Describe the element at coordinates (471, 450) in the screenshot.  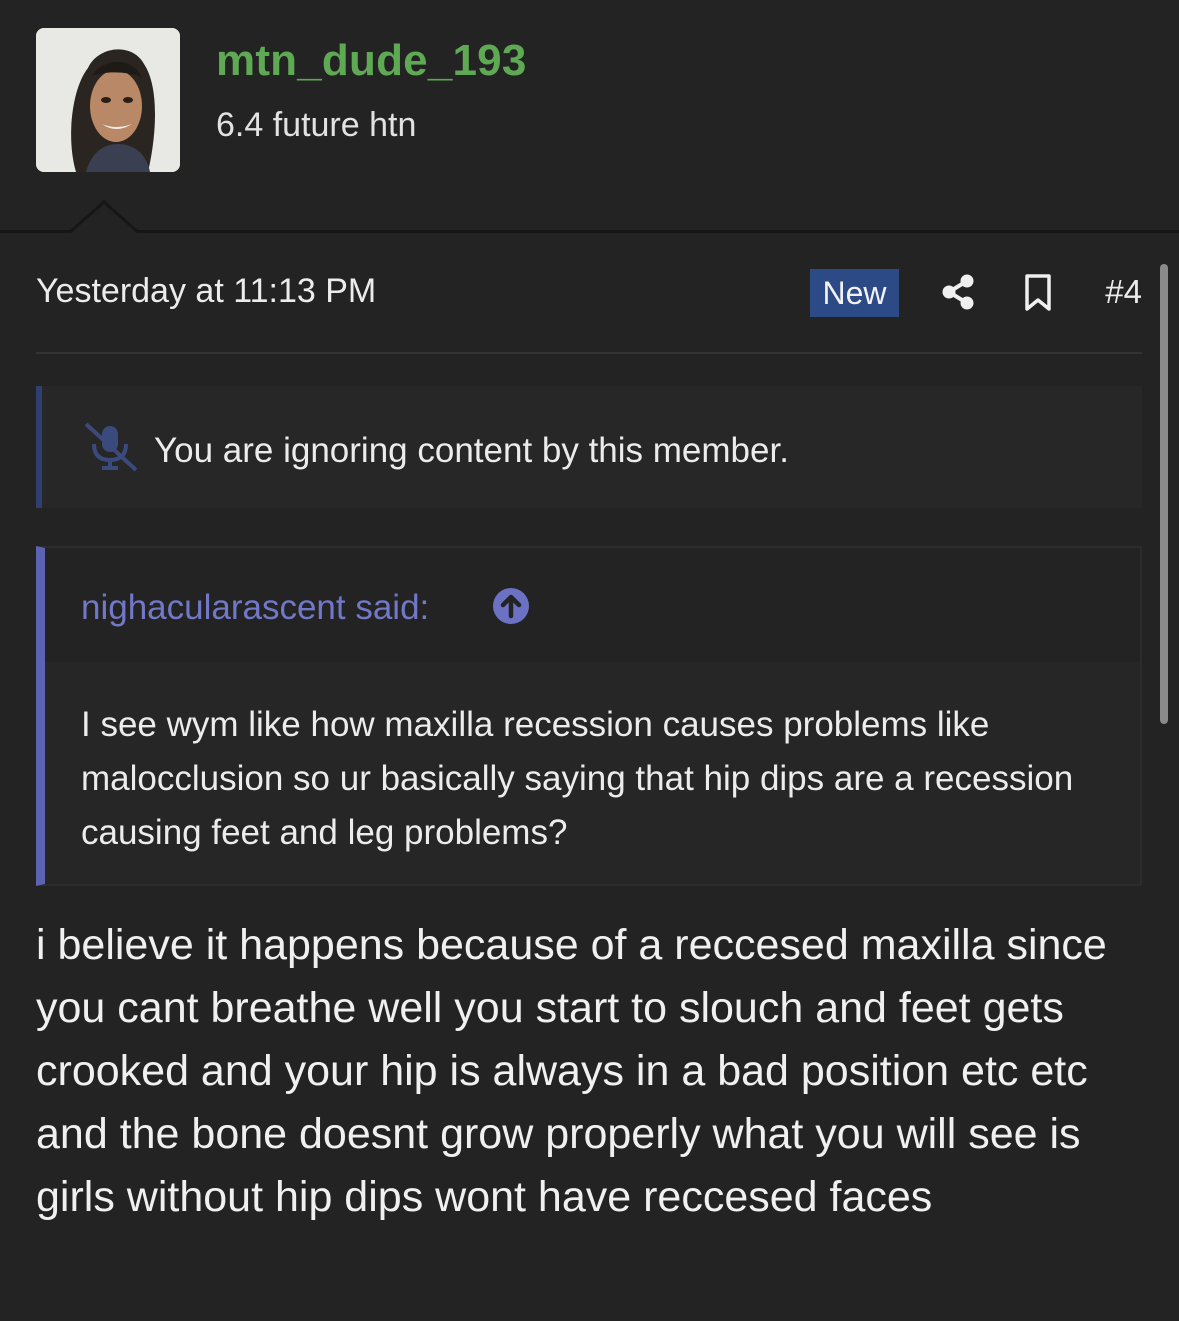
I see `ignore-notice-text: You are ignoring content by this member.` at that location.